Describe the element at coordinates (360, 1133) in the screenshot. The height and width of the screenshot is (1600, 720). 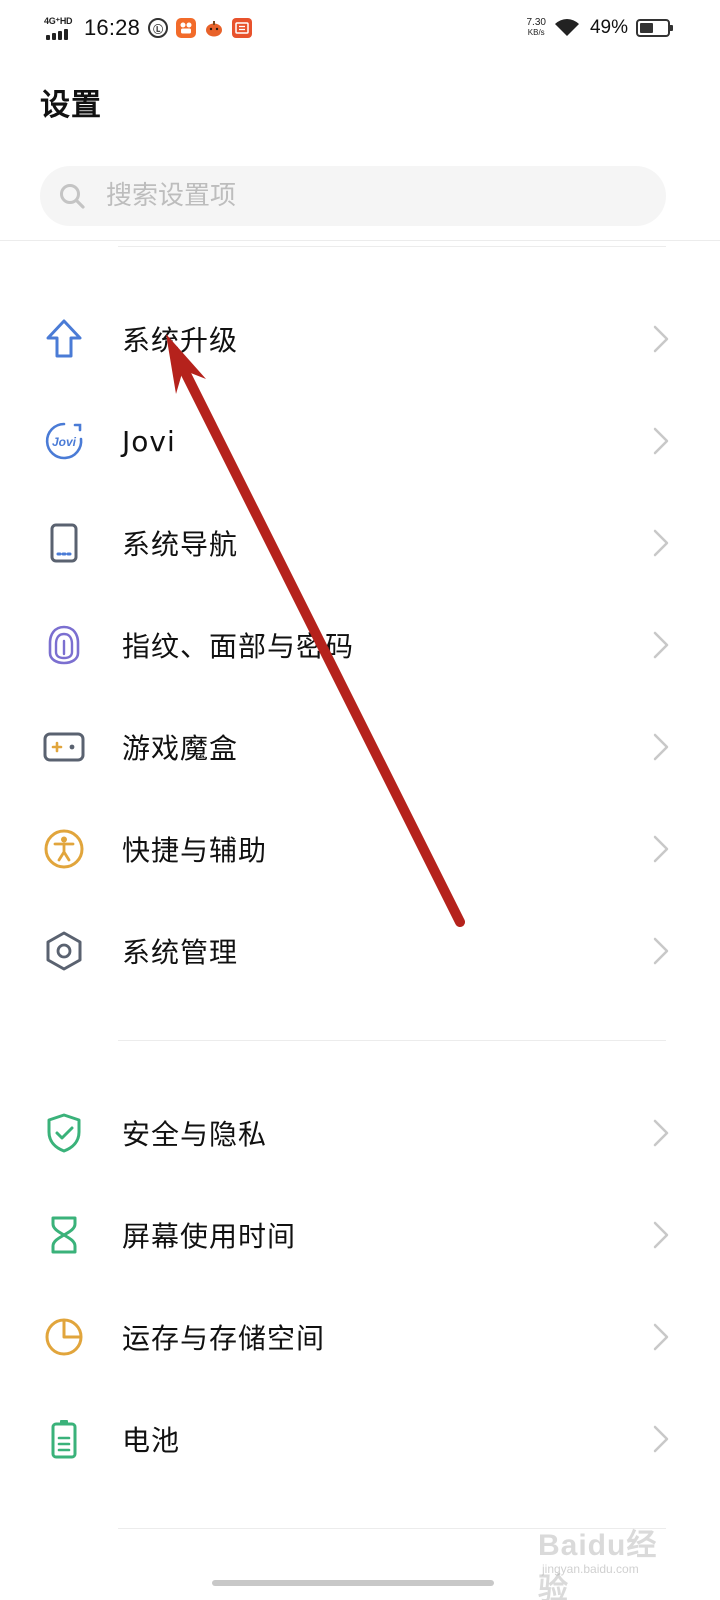
I see `settings-item-security-privacy: 安全与隐私` at that location.